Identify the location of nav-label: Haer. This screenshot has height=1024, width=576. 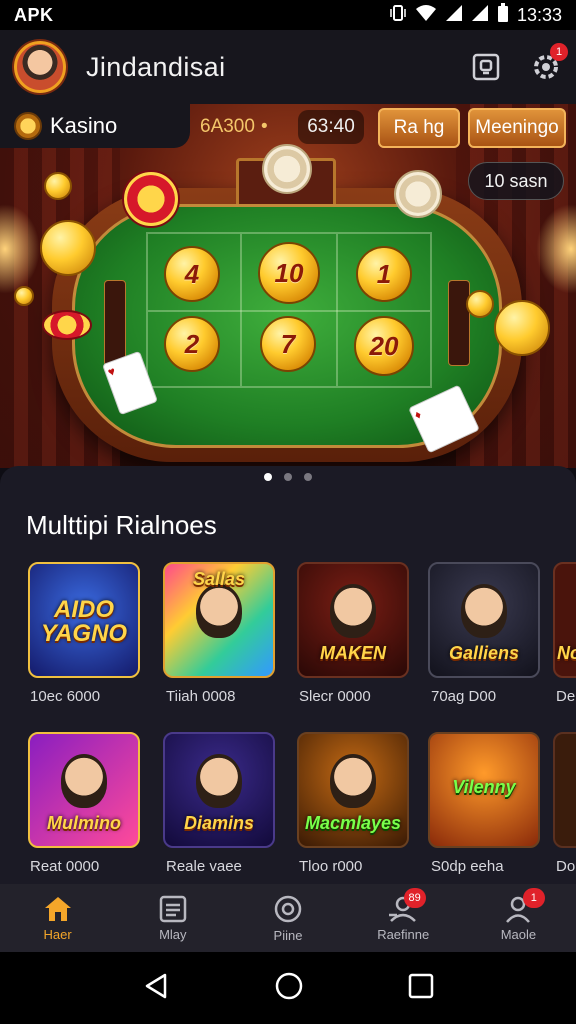
(57, 934).